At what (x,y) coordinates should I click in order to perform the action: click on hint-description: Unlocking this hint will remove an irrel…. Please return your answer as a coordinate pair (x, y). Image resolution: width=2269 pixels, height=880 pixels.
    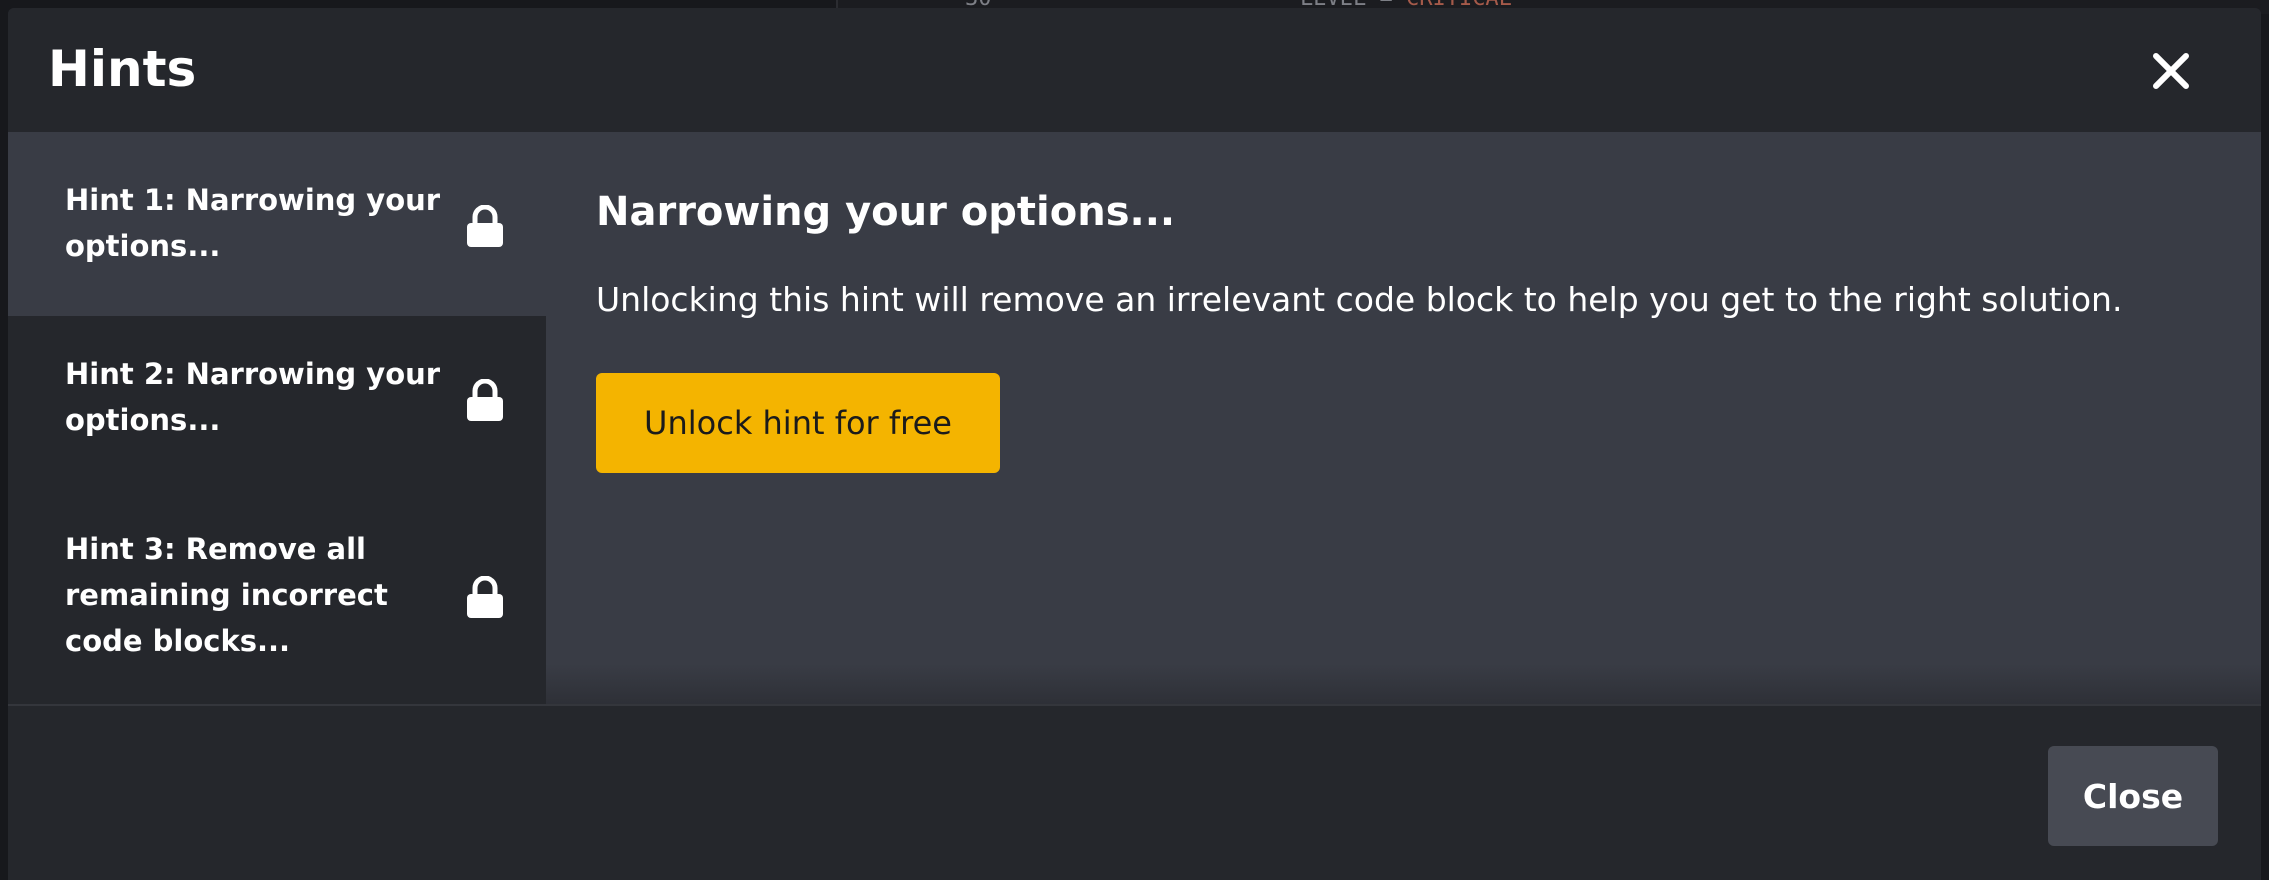
    Looking at the image, I should click on (1359, 299).